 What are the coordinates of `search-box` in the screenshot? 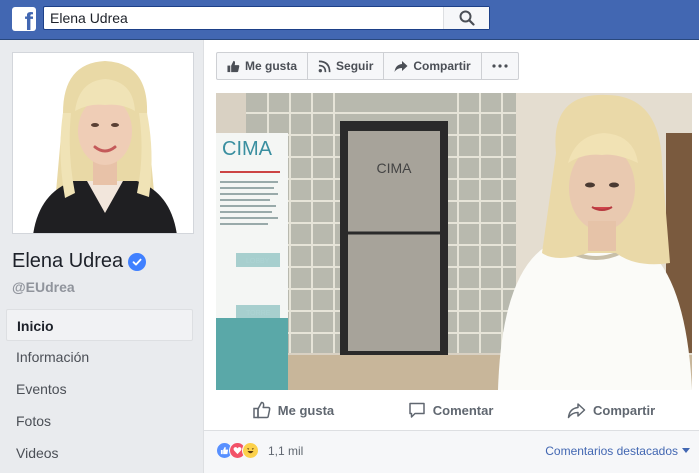 It's located at (266, 18).